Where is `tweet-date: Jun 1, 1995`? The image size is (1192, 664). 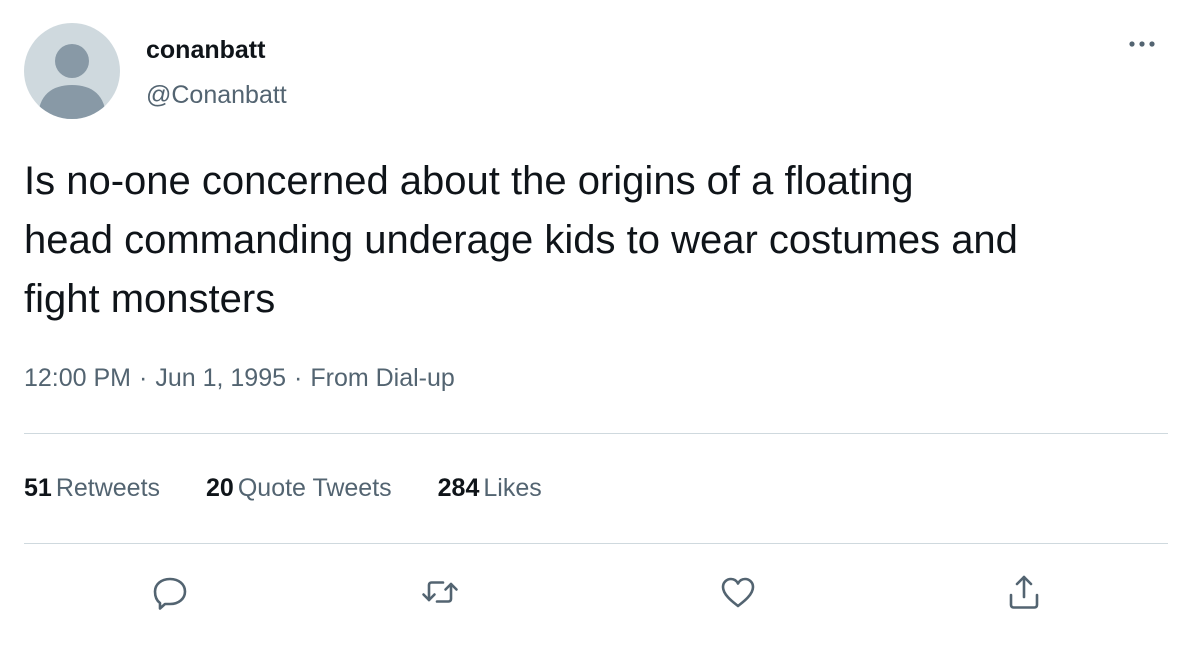 tweet-date: Jun 1, 1995 is located at coordinates (220, 378).